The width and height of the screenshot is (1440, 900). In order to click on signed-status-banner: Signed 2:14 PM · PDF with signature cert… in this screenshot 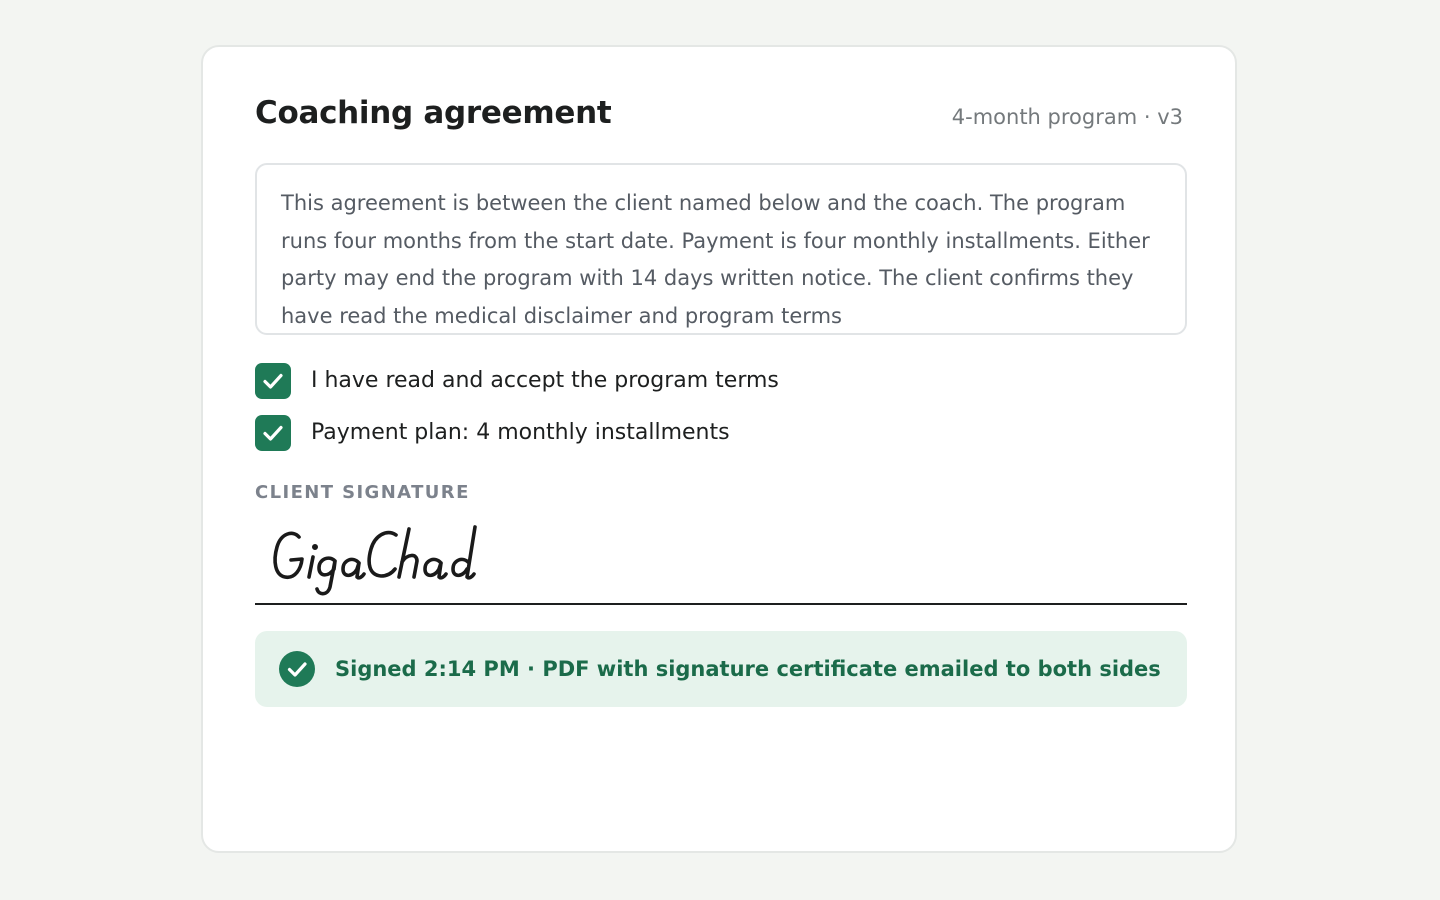, I will do `click(721, 669)`.